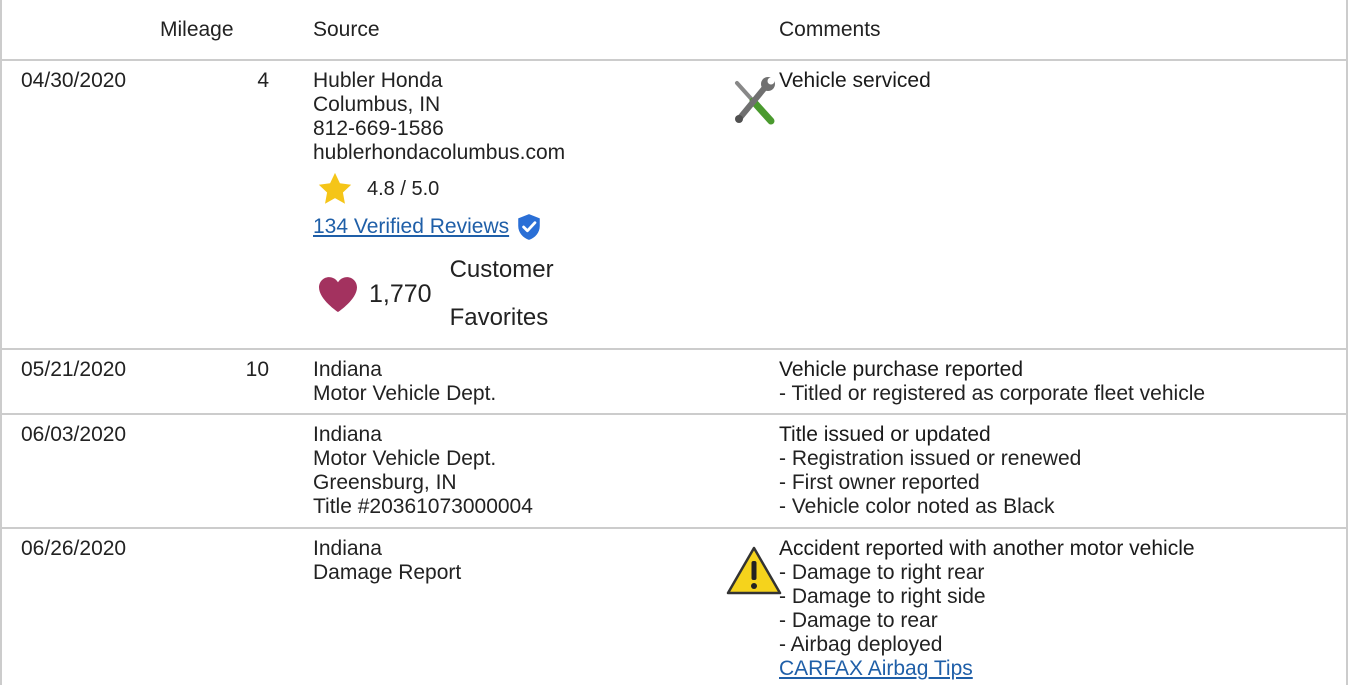 This screenshot has height=685, width=1348. I want to click on source-line: Greensburg, IN, so click(385, 482).